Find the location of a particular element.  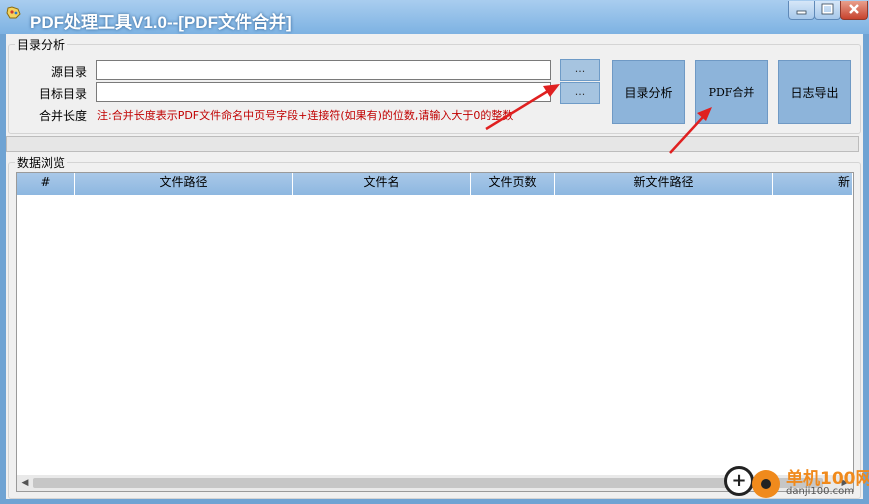

data-browse-legend: 数据浏览 is located at coordinates (41, 162).